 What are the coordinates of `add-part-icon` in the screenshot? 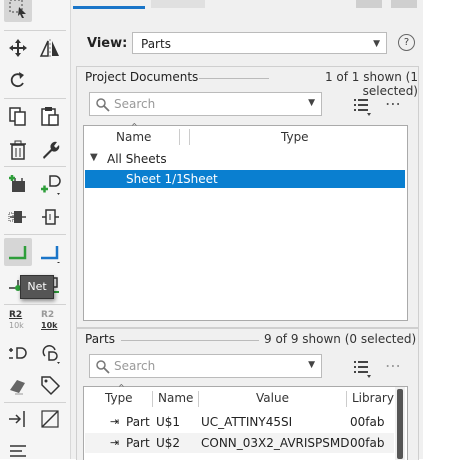 It's located at (17, 183).